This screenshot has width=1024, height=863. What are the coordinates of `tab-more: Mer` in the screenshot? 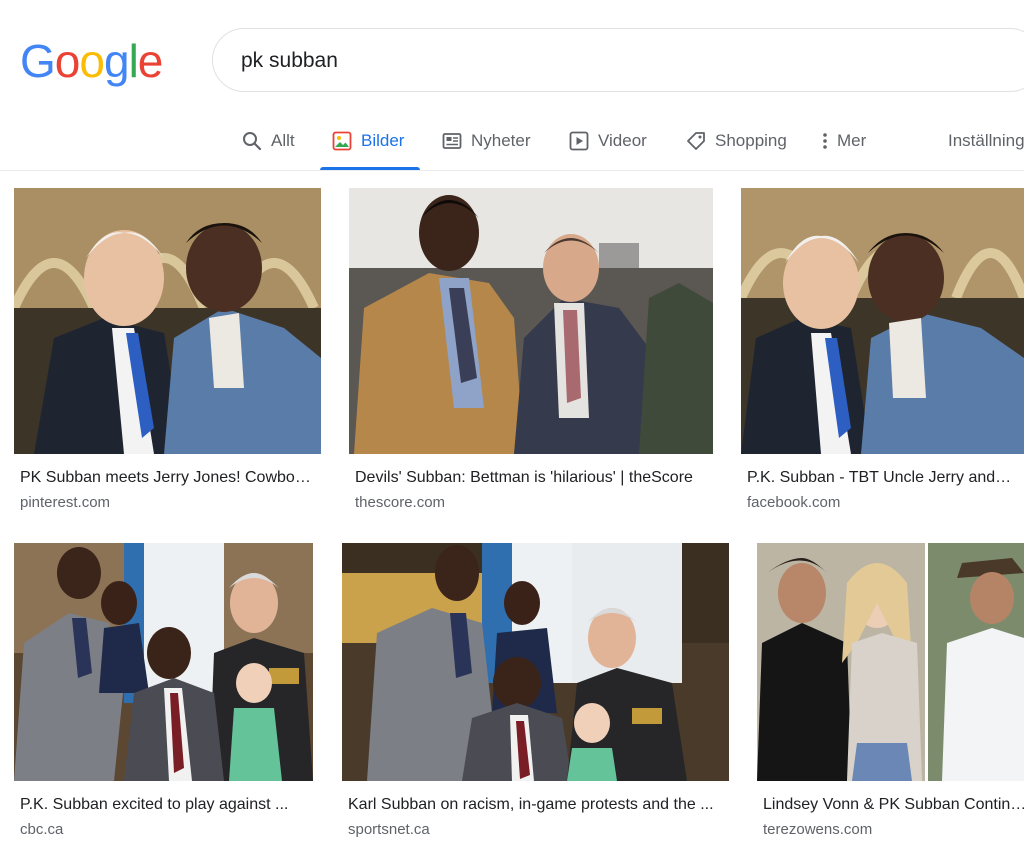 It's located at (843, 141).